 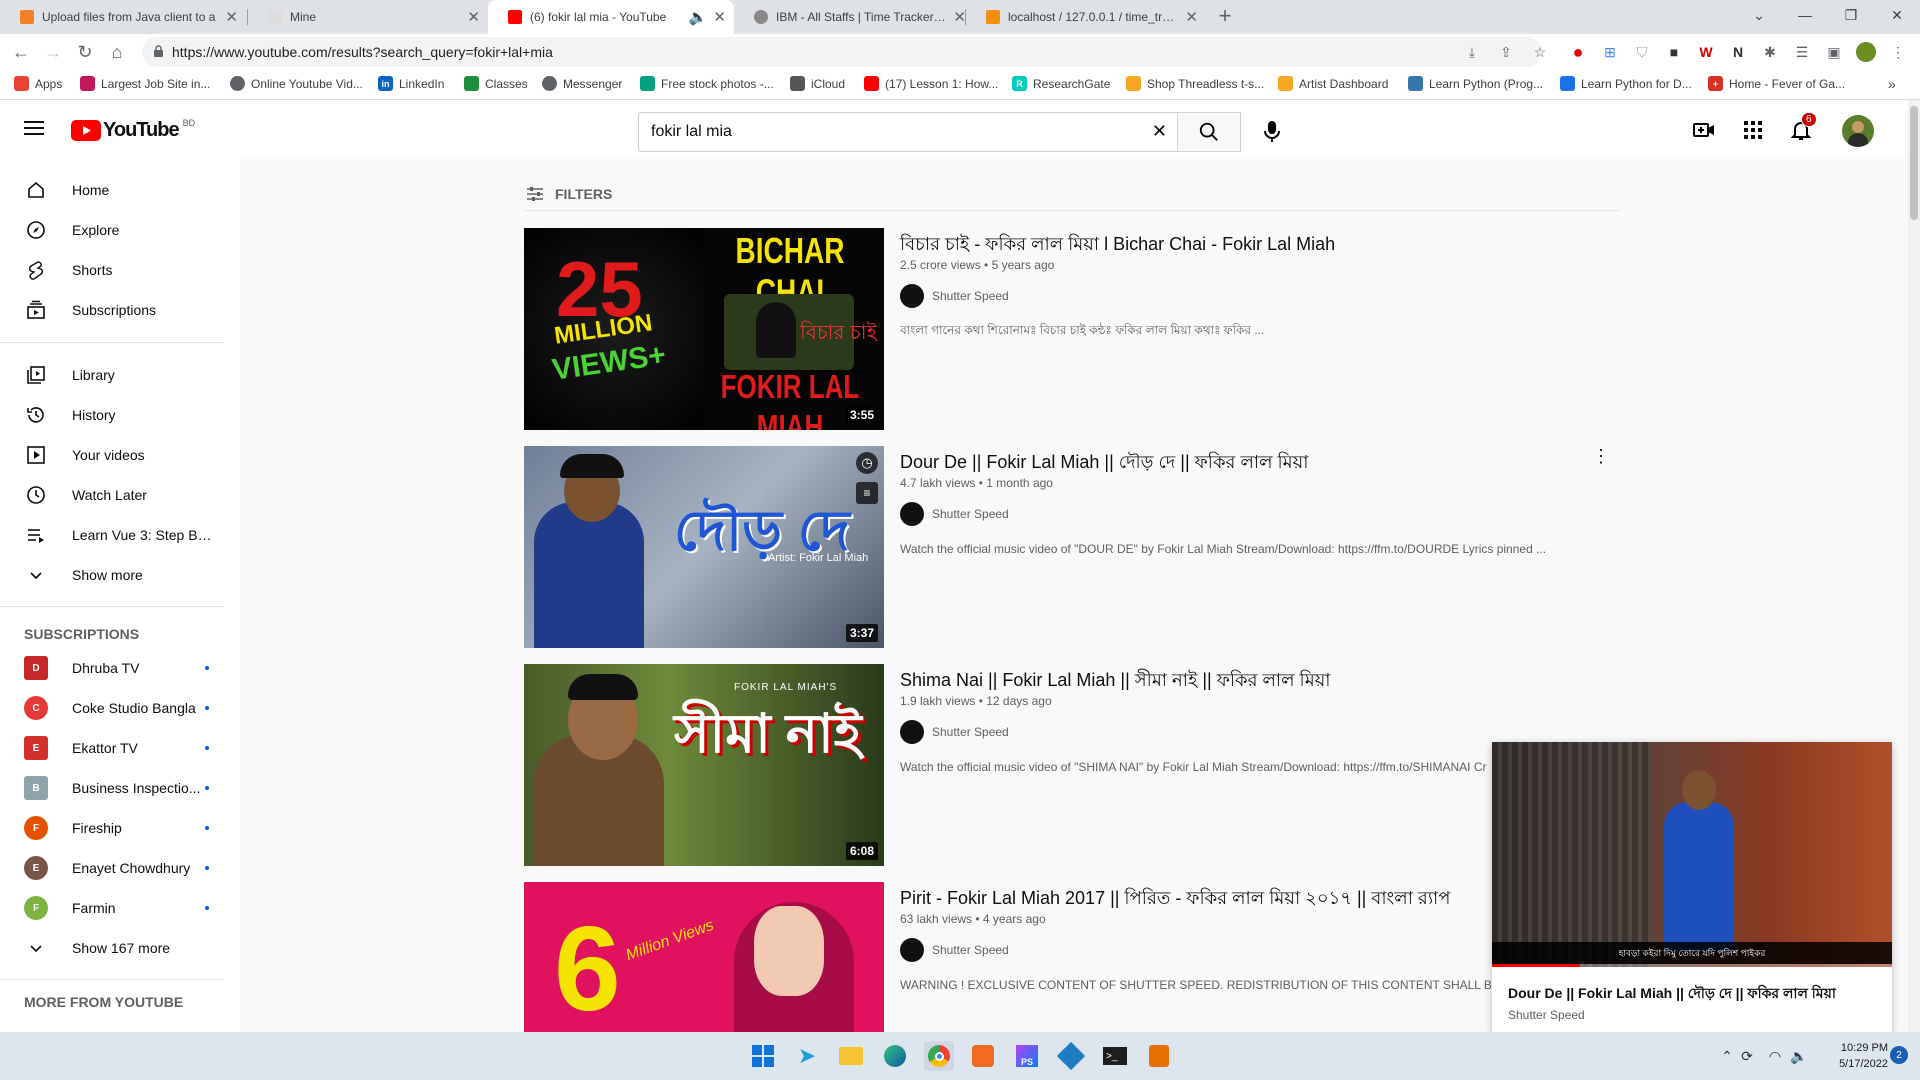 I want to click on hamburger-menu-icon, so click(x=34, y=128).